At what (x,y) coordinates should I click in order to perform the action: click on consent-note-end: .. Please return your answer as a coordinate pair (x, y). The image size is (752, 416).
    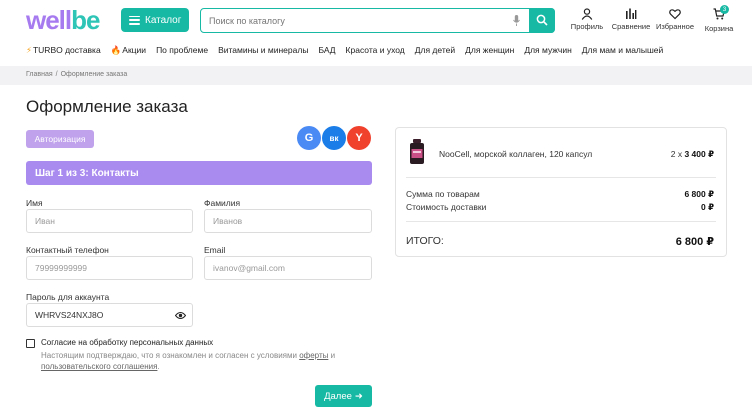
    Looking at the image, I should click on (158, 366).